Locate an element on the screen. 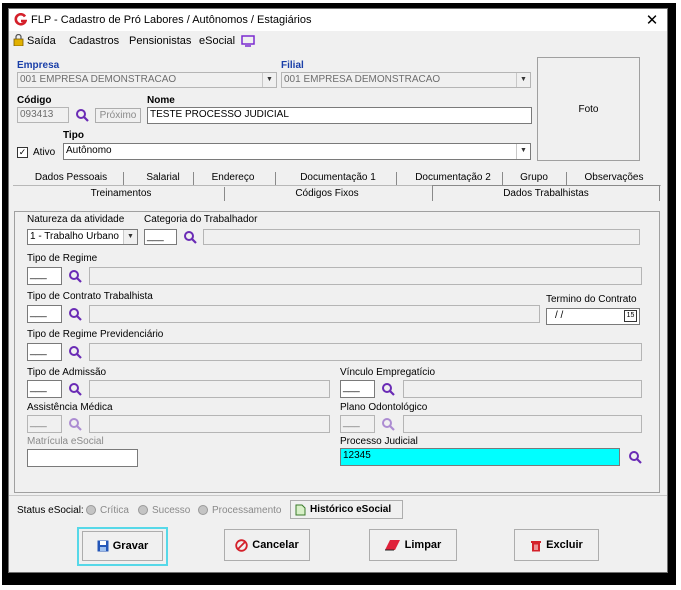 This screenshot has width=681, height=590. historico-esocial-button: Histórico eSocial is located at coordinates (346, 509).